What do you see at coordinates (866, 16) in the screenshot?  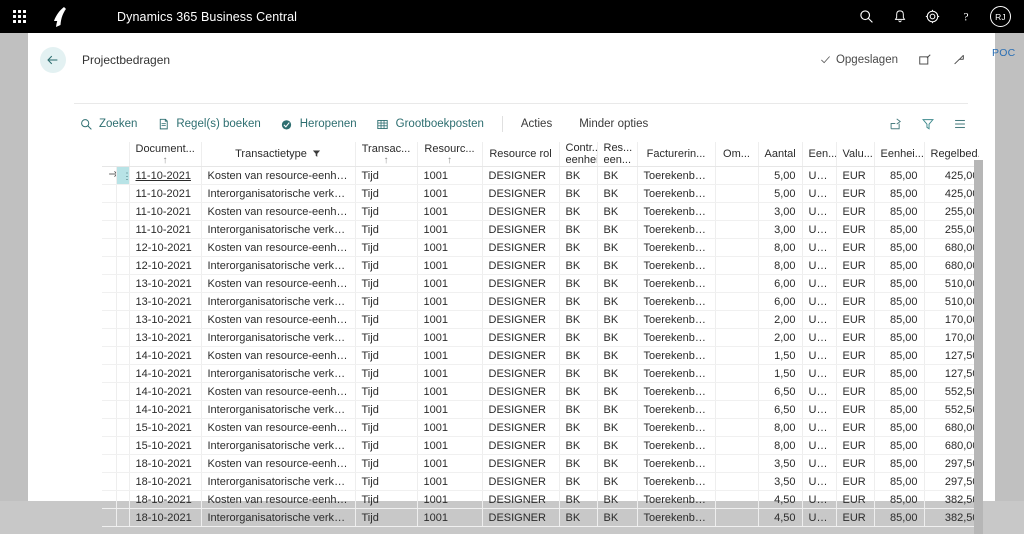 I see `search-icon` at bounding box center [866, 16].